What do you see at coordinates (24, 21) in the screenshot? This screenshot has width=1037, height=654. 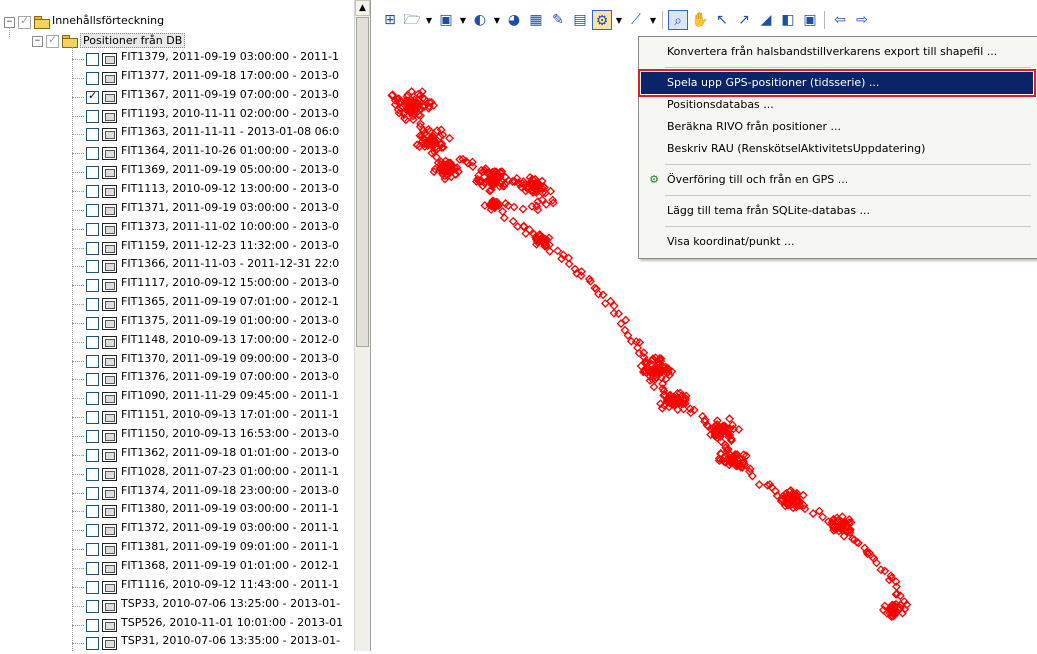 I see `root-checkbox: ✓` at bounding box center [24, 21].